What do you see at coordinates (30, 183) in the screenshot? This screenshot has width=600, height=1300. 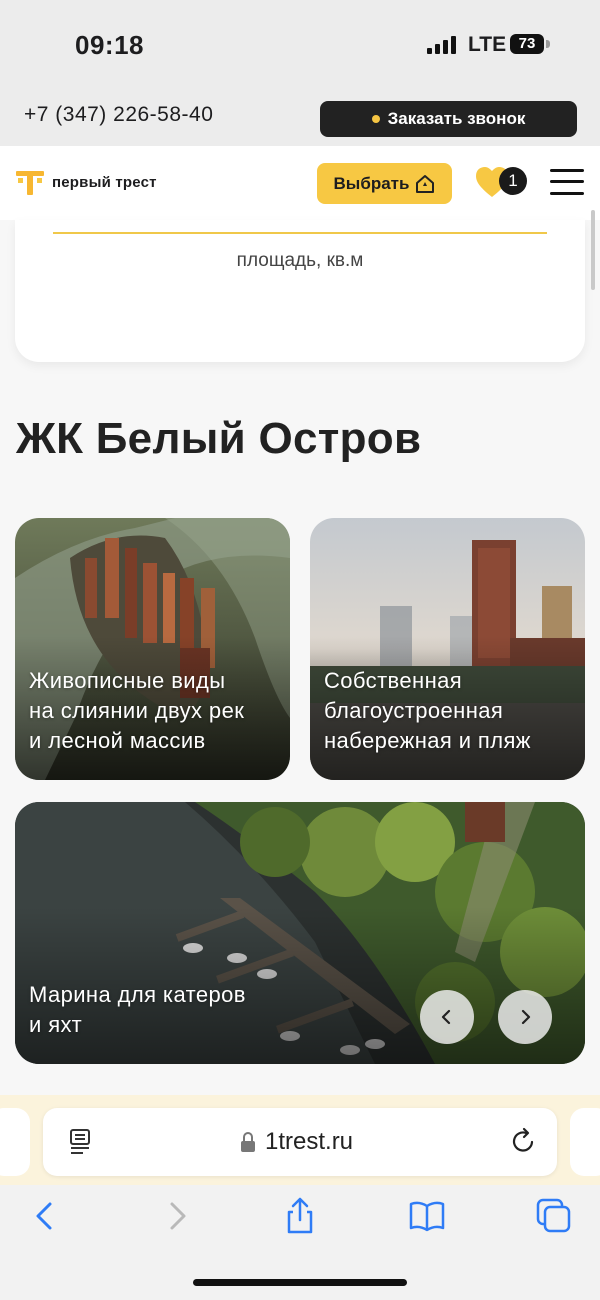 I see `logo-icon` at bounding box center [30, 183].